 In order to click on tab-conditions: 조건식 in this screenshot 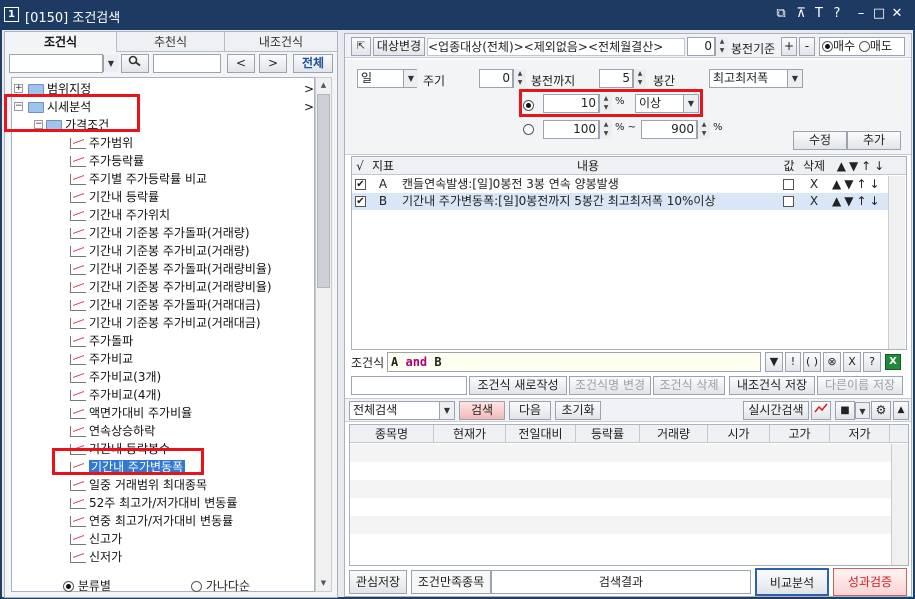, I will do `click(61, 42)`.